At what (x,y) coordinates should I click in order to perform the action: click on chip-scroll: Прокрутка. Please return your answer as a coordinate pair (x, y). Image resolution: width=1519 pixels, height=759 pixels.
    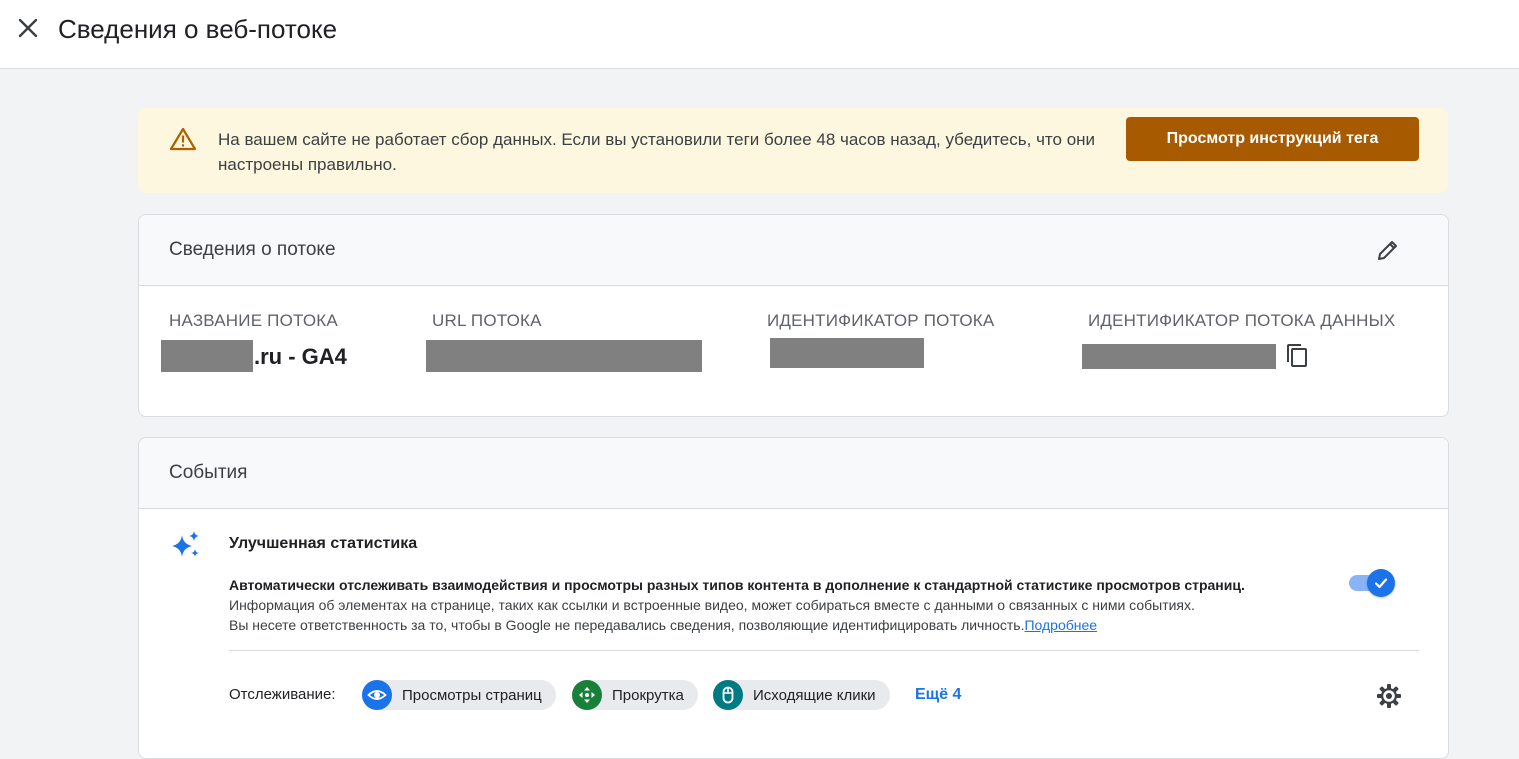
    Looking at the image, I should click on (635, 695).